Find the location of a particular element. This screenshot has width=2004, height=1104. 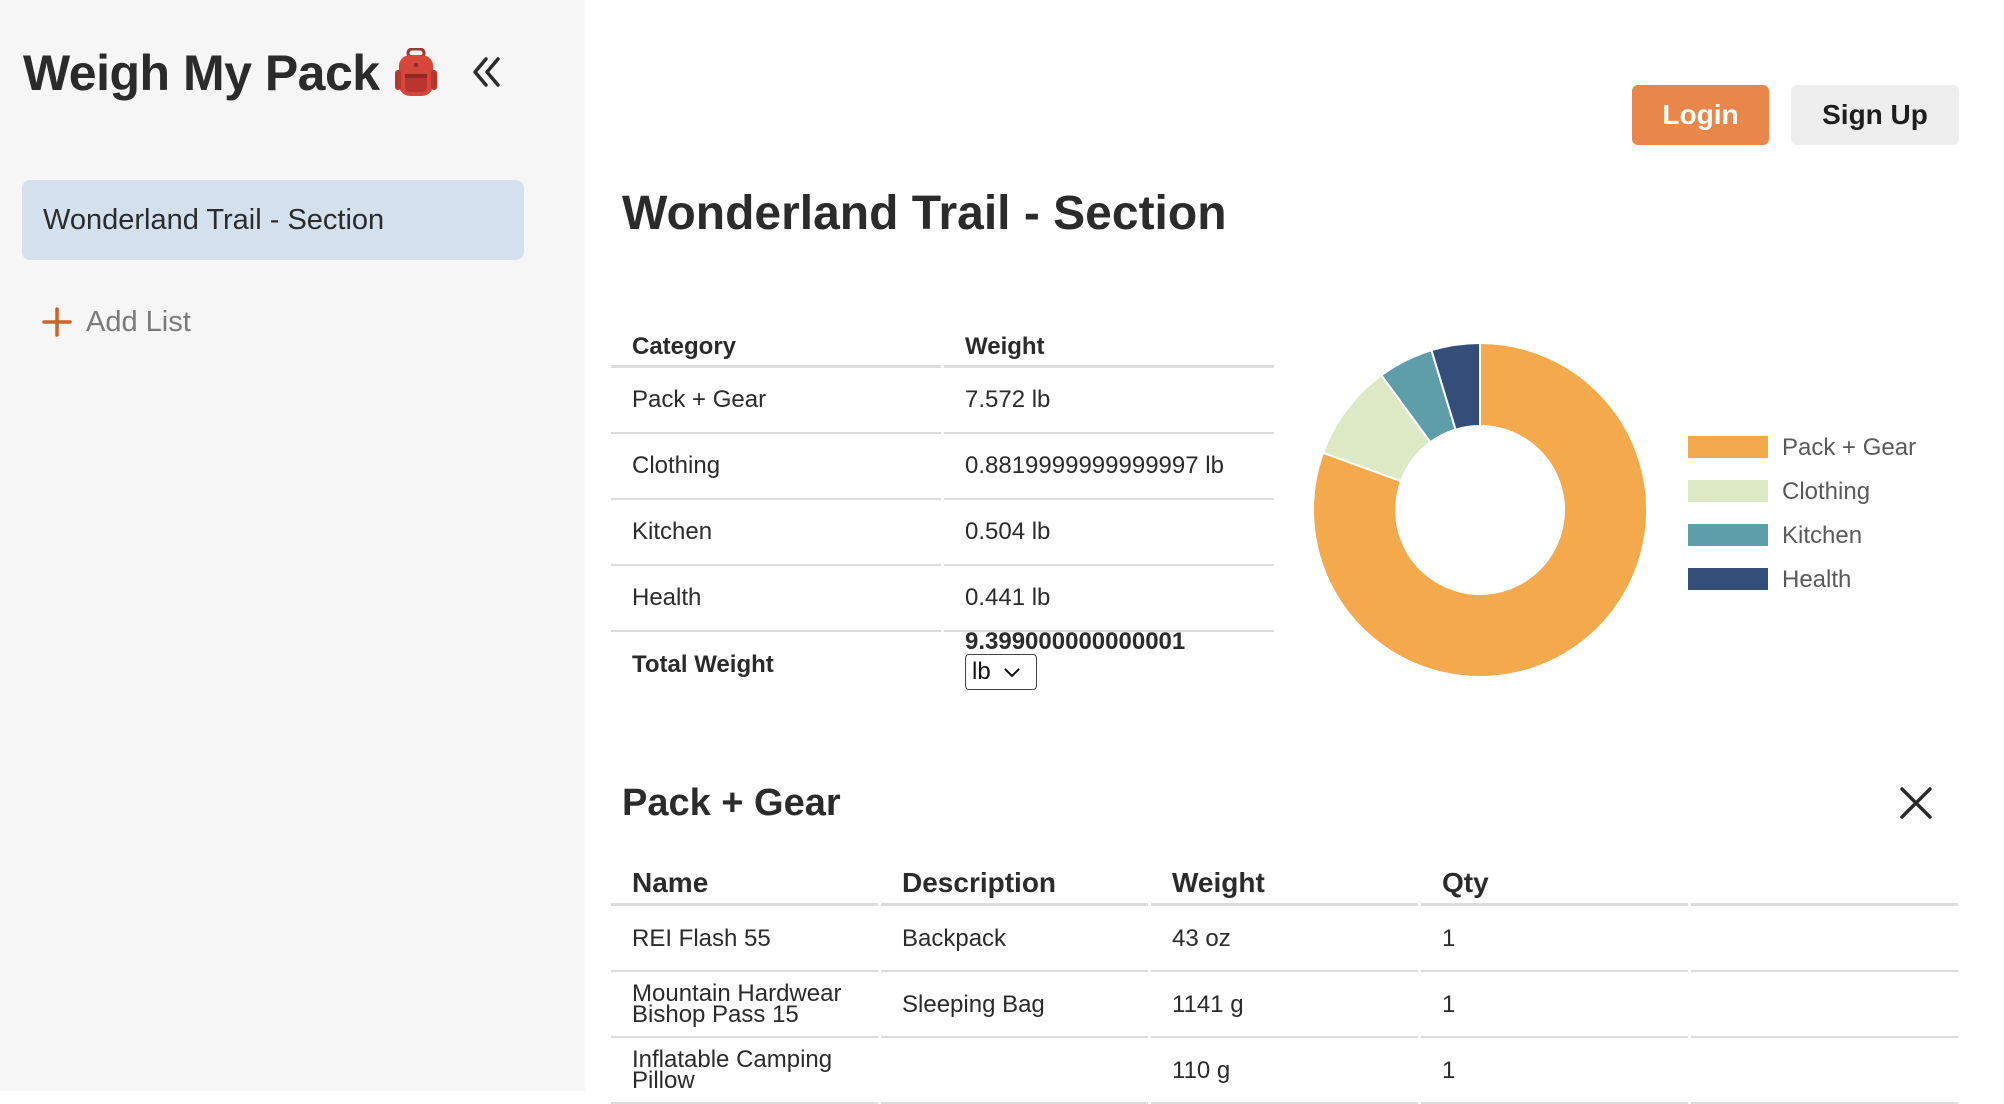

item-weight-cell: 43 oz is located at coordinates (1284, 939).